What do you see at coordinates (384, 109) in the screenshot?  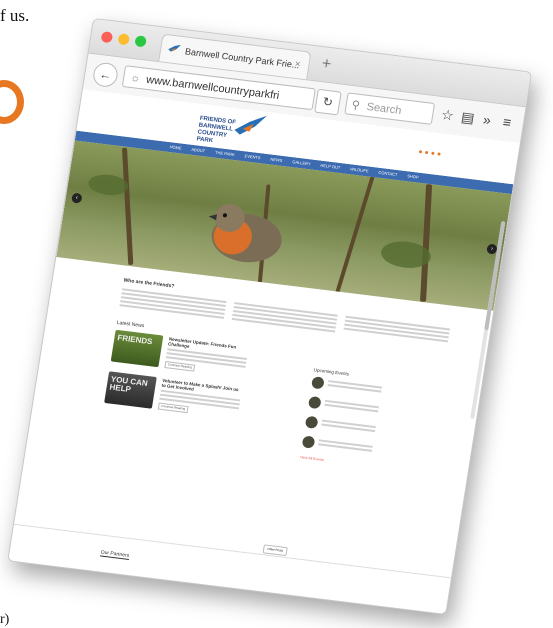 I see `search-placeholder: Search` at bounding box center [384, 109].